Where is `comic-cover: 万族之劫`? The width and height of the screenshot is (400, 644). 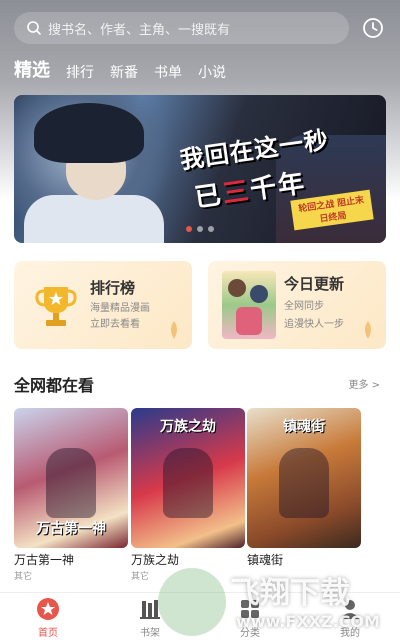
comic-cover: 万族之劫 is located at coordinates (188, 478).